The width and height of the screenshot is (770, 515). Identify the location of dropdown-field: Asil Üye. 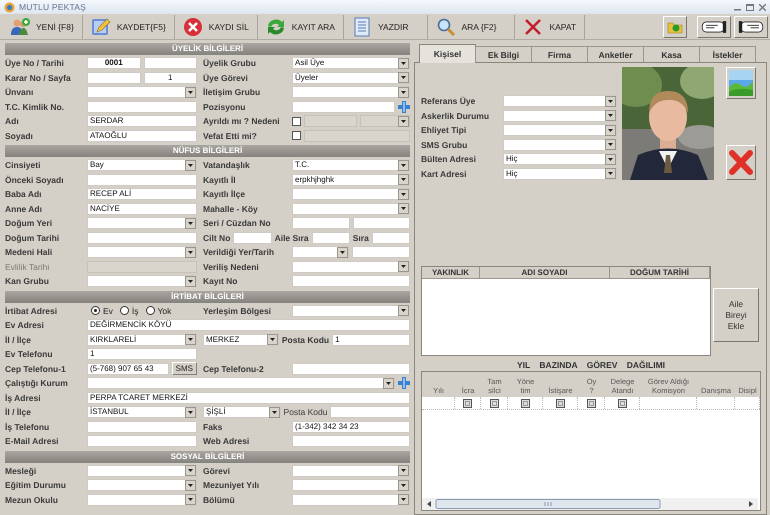
(351, 63).